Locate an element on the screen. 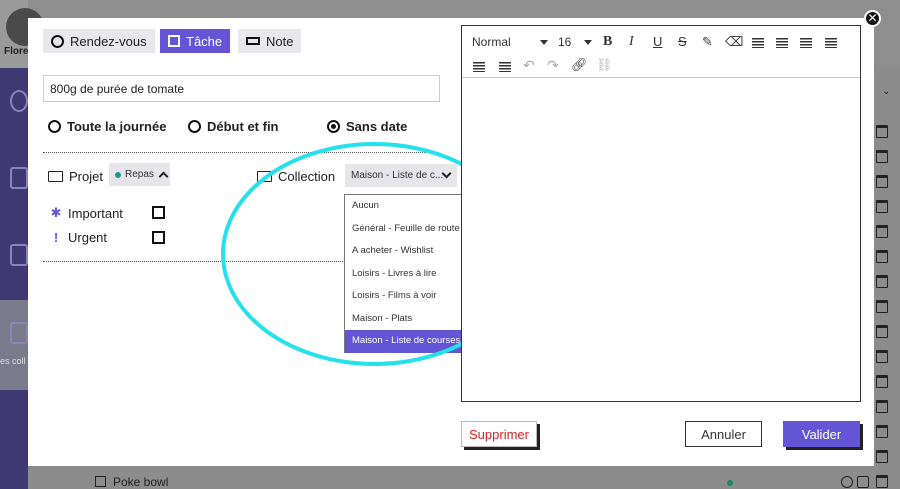 The image size is (900, 489). status-dot is located at coordinates (730, 483).